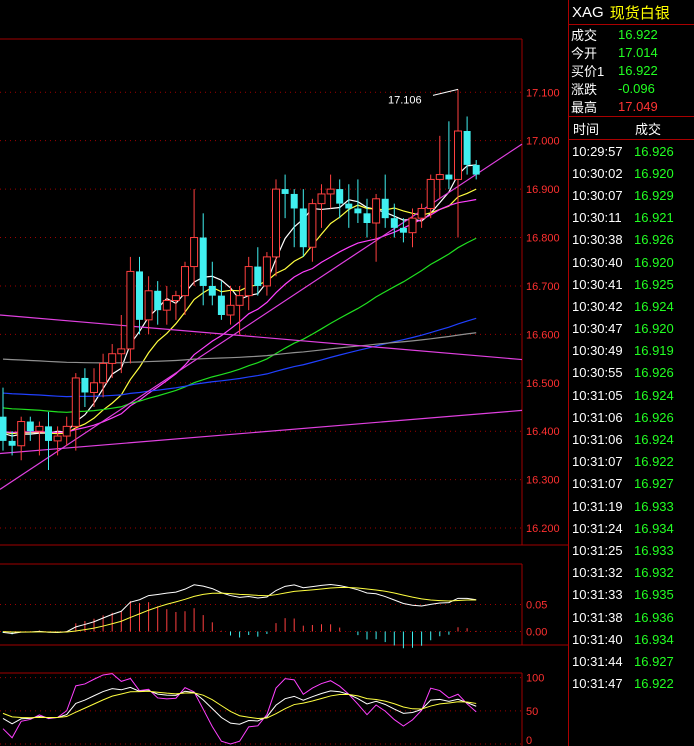  I want to click on trade-time: 10:29:57, so click(597, 151).